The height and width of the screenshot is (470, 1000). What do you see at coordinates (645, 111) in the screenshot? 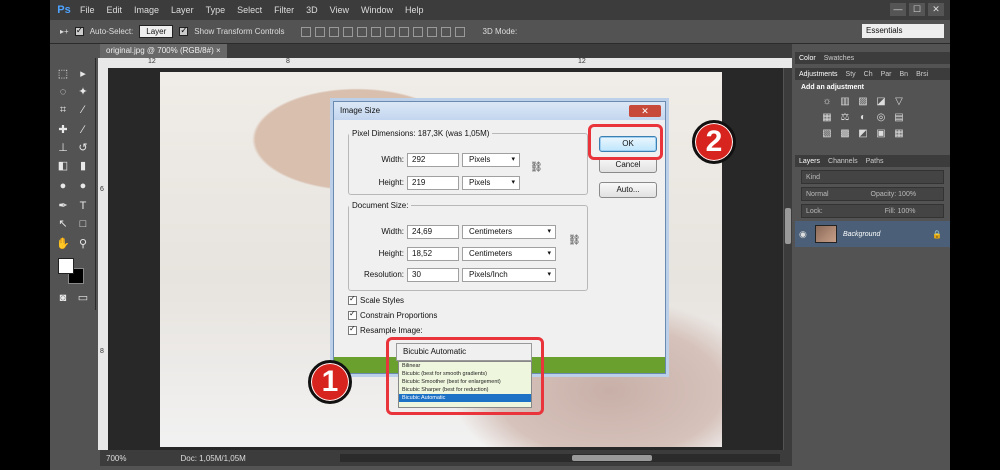
I see `dialog-close-button: ✕` at bounding box center [645, 111].